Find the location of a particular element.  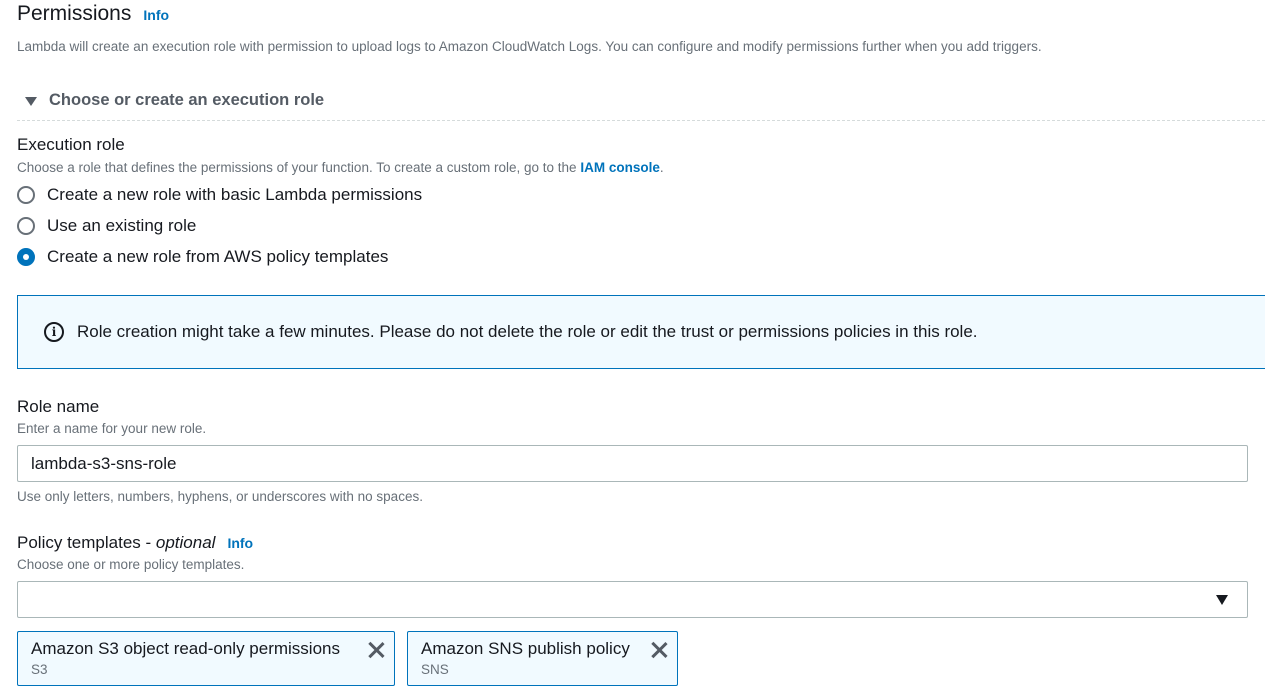

role-name-input: lambda-s3-sns-role is located at coordinates (632, 463).